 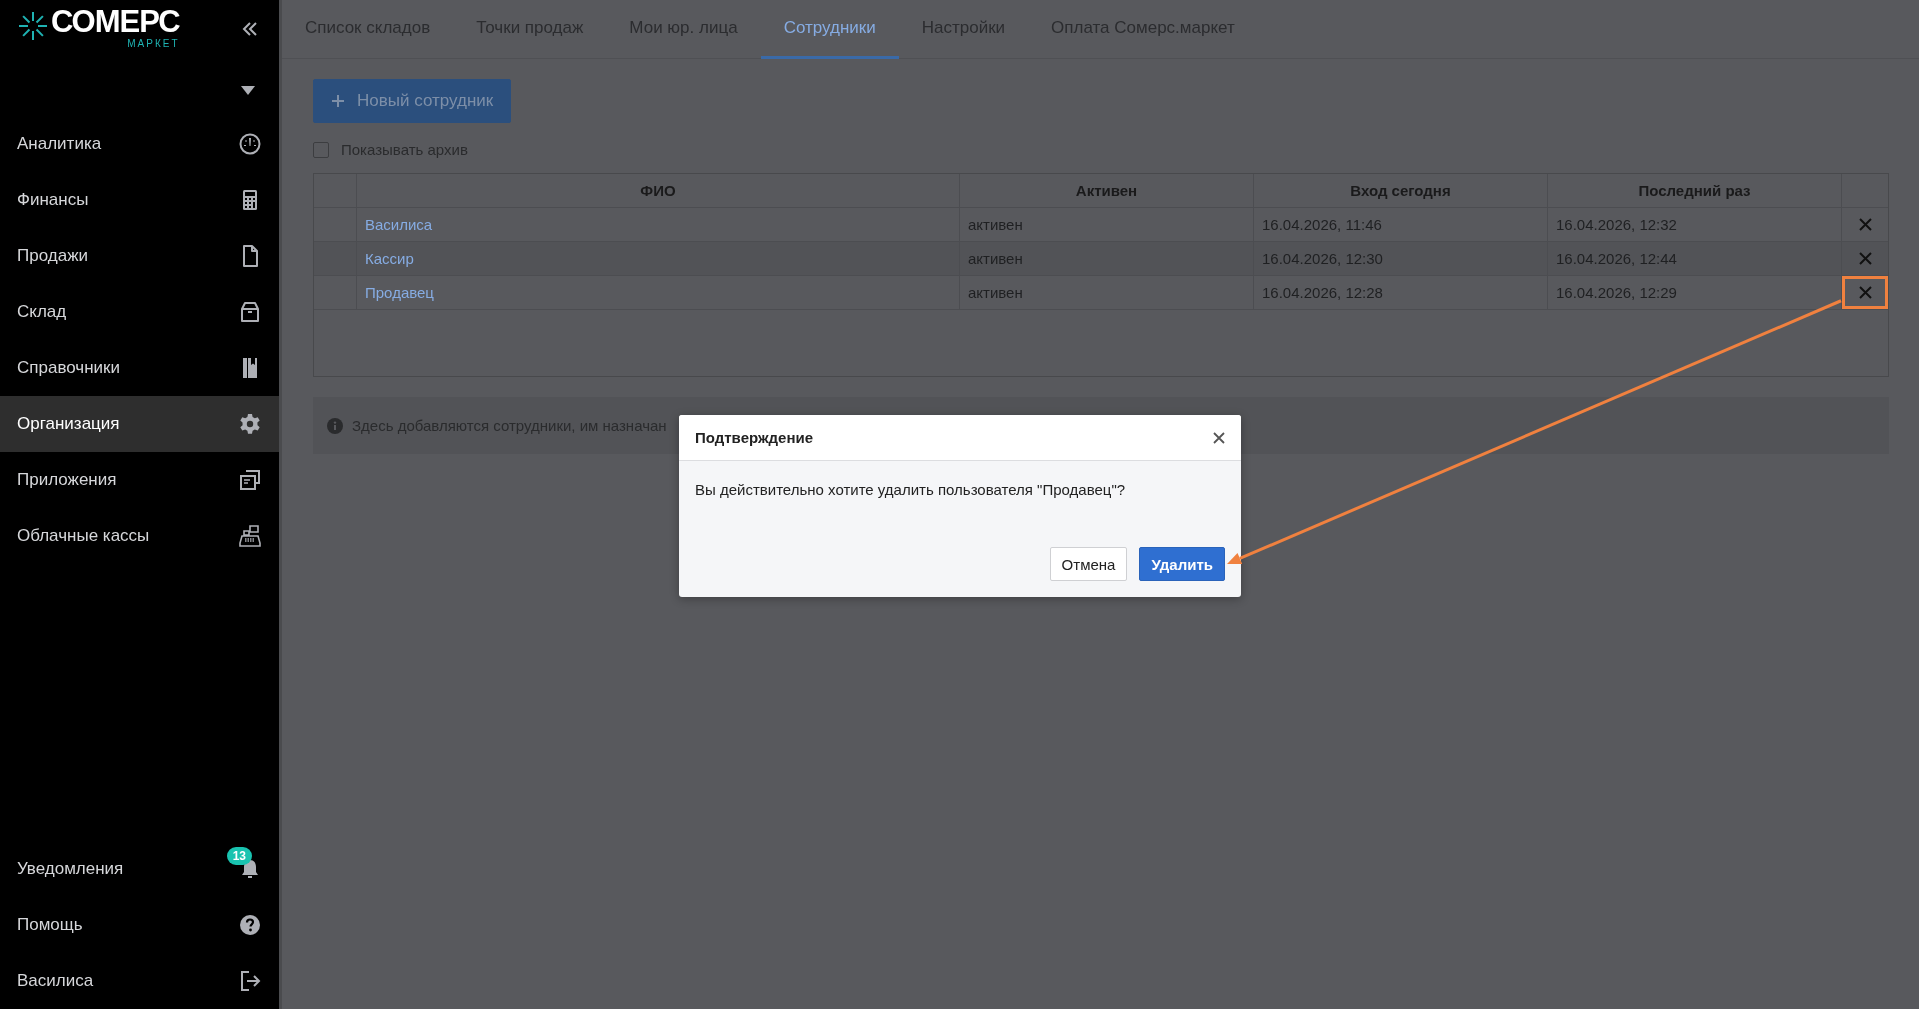 What do you see at coordinates (1106, 190) in the screenshot?
I see `column-header: Активен` at bounding box center [1106, 190].